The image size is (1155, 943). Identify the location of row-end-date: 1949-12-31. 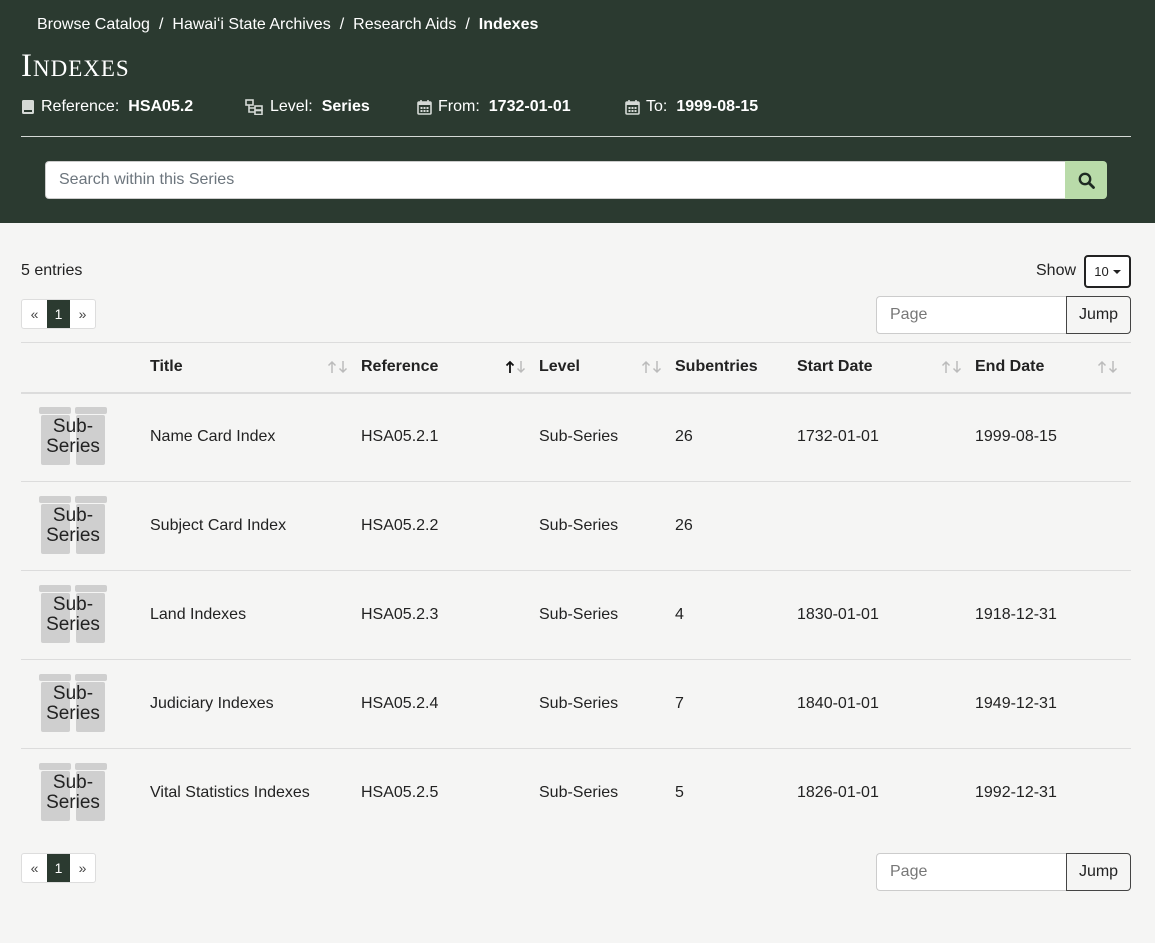
(1053, 704).